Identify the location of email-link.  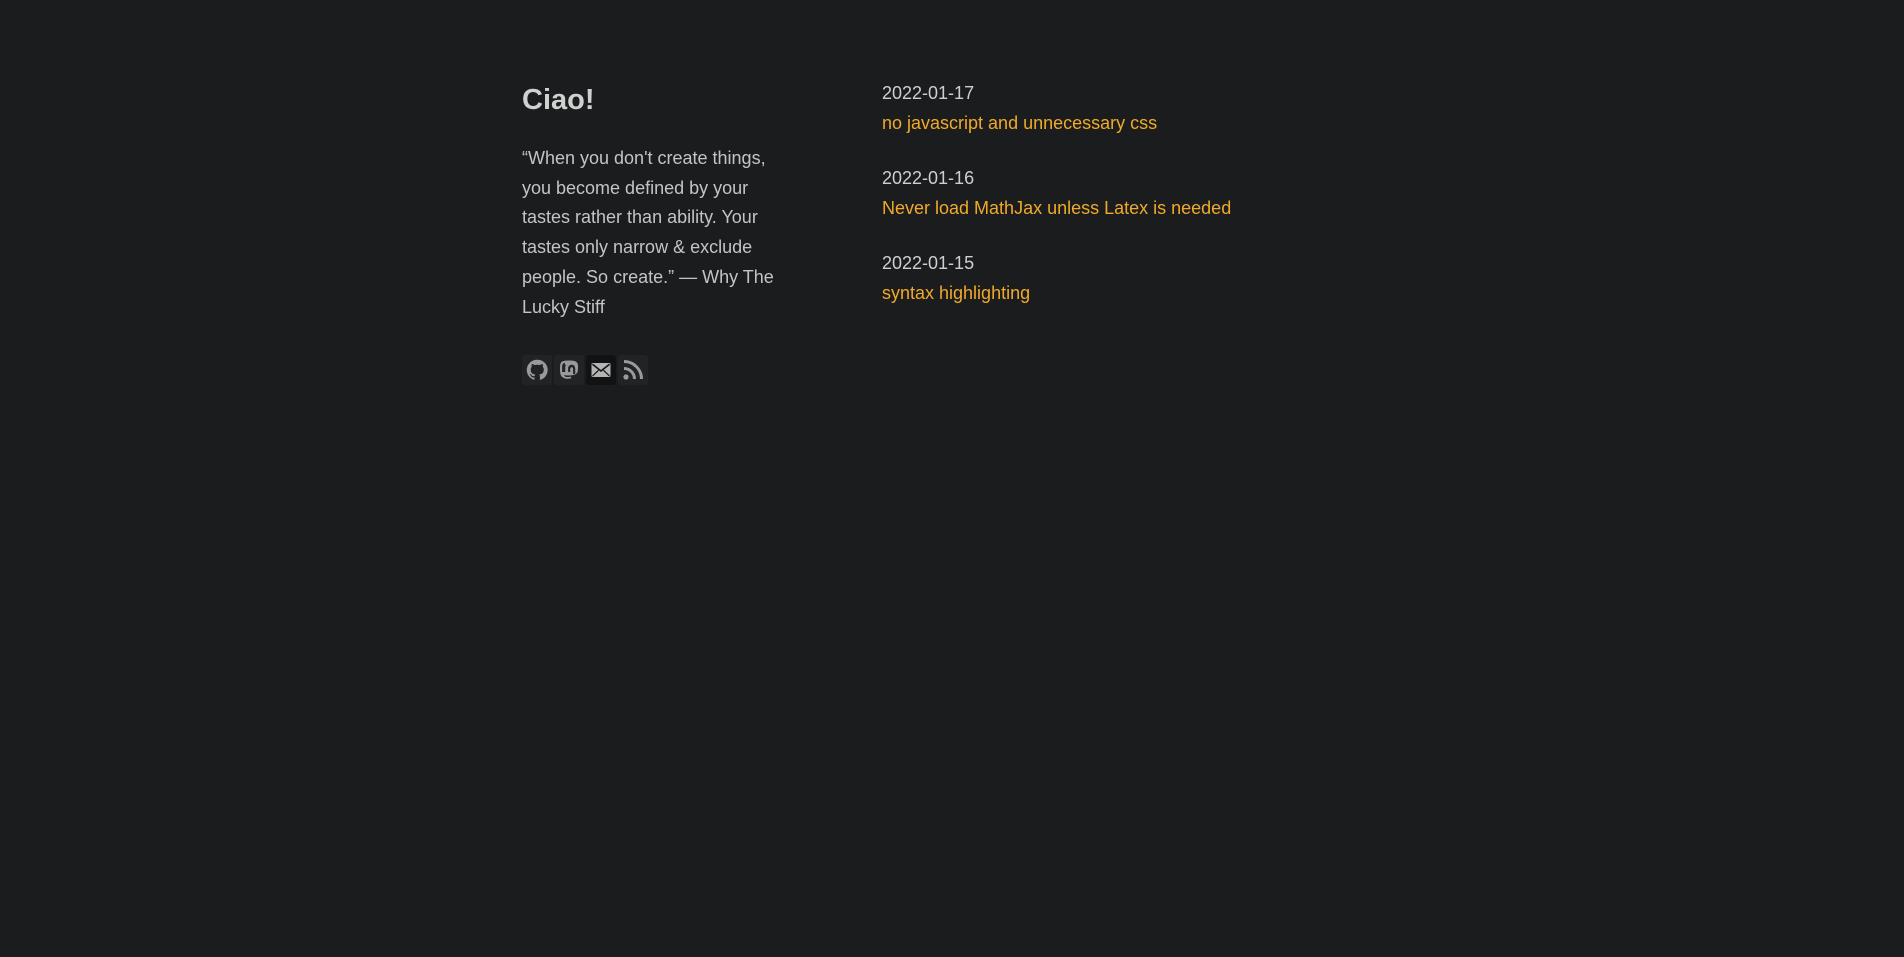
(601, 370).